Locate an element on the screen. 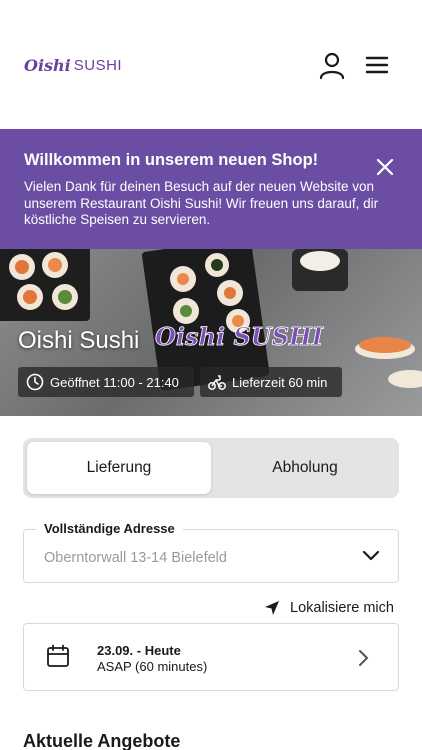  menu-icon is located at coordinates (377, 65).